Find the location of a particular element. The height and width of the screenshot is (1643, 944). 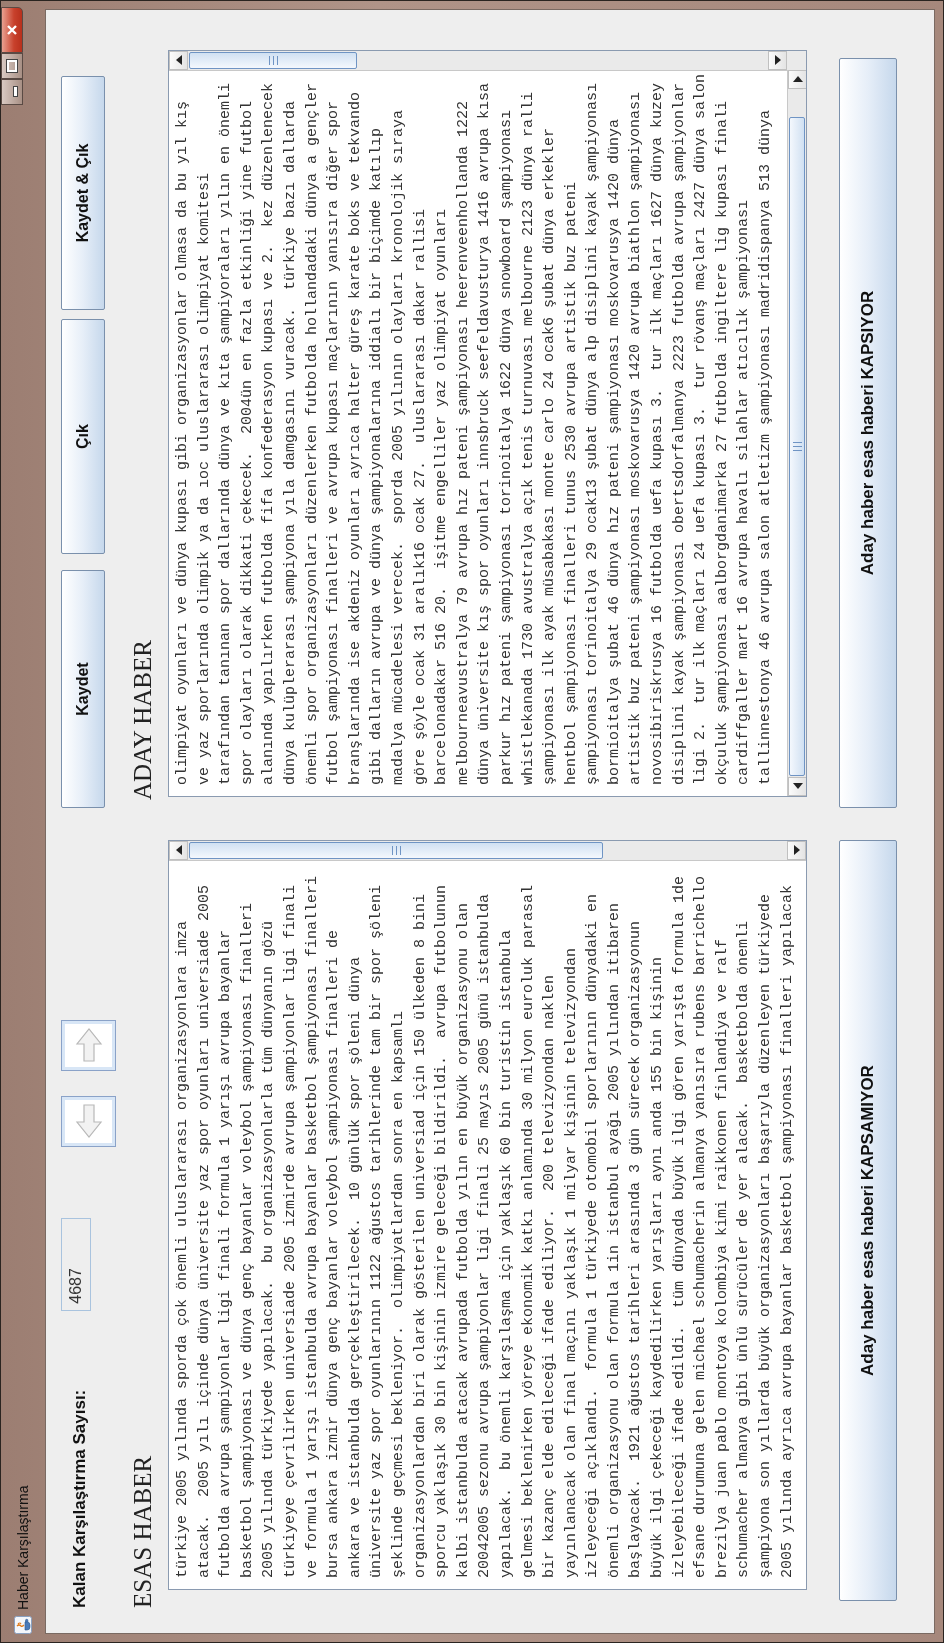

text-line: 20042005 sezonu avrupa şampiyonlar ligi finali 25 mayıs 2005 günü istanbulda is located at coordinates (485, 1235).